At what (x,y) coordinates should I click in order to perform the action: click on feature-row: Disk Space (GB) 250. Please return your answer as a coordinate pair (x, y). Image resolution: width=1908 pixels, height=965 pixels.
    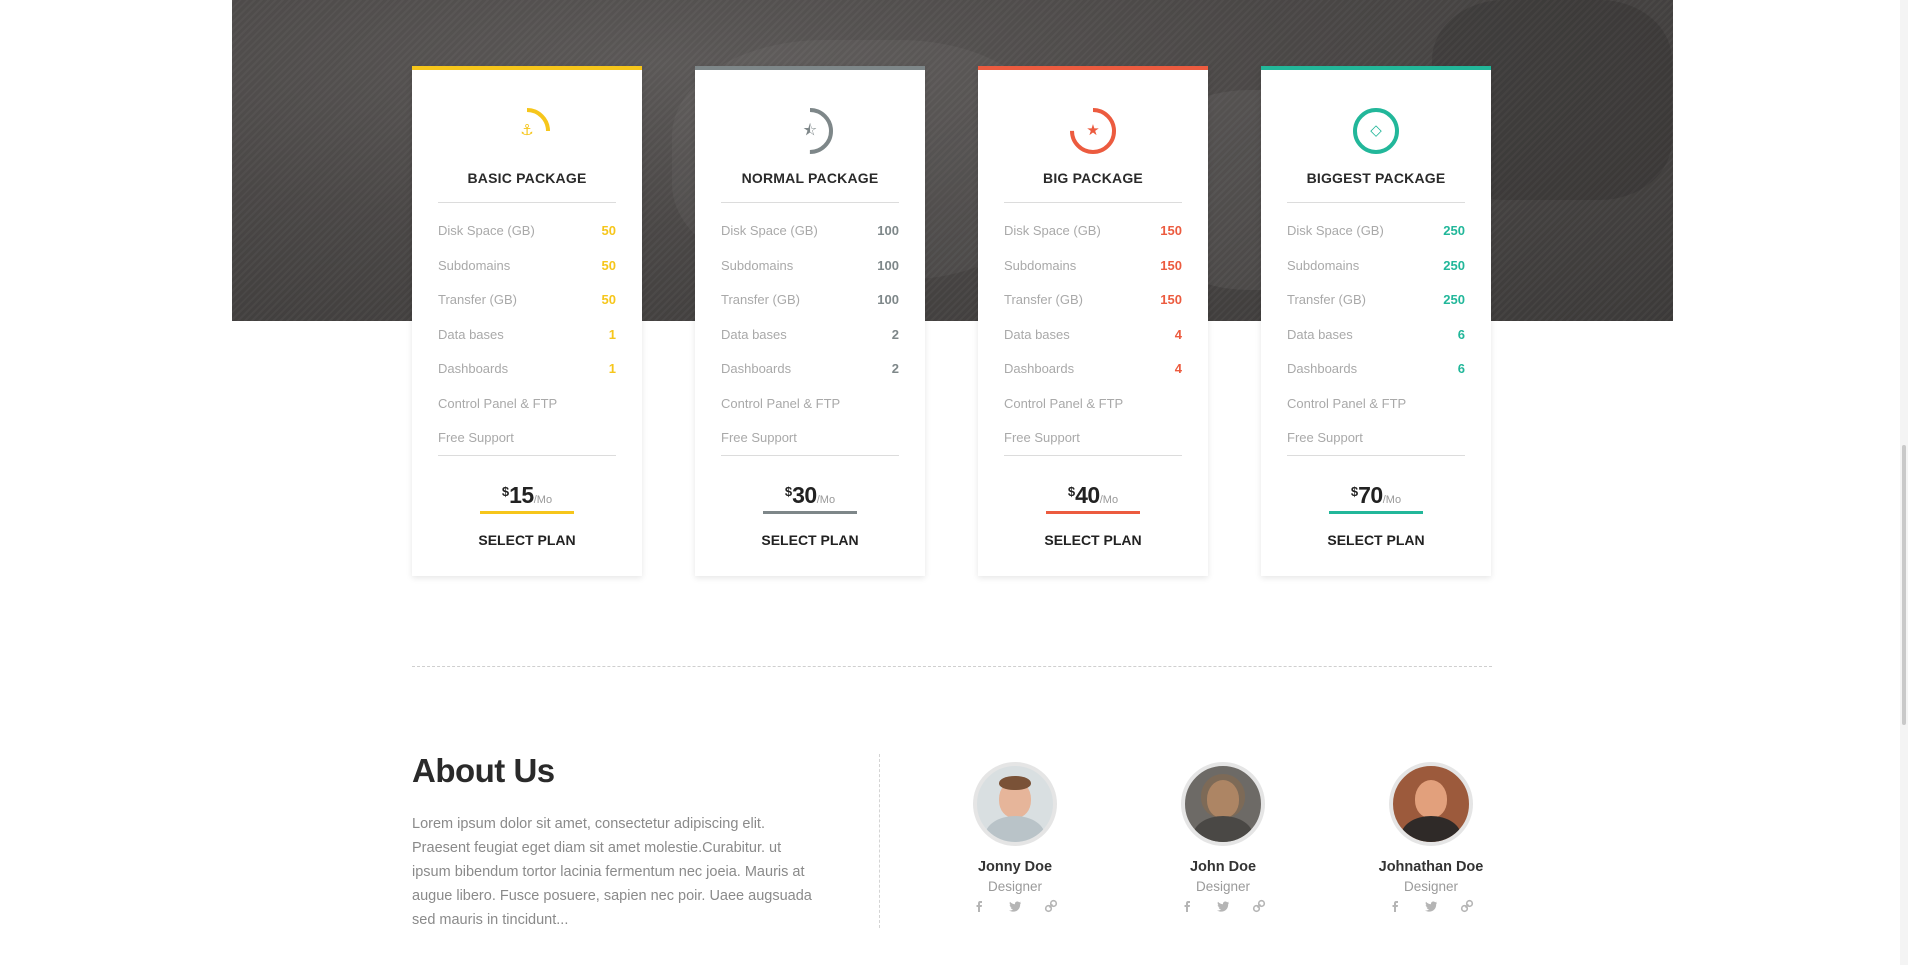
    Looking at the image, I should click on (1376, 231).